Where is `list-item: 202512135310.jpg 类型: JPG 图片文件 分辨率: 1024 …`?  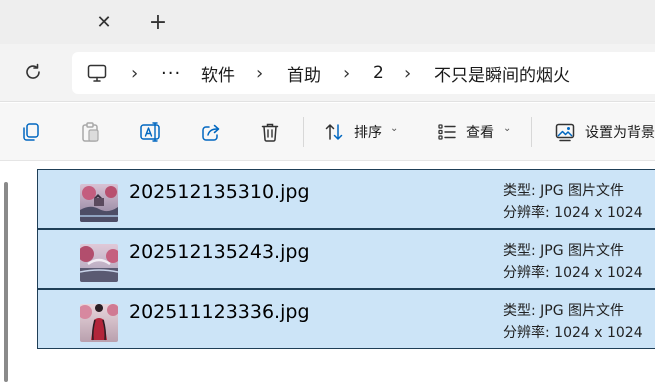 list-item: 202512135310.jpg 类型: JPG 图片文件 分辨率: 1024 … is located at coordinates (346, 199).